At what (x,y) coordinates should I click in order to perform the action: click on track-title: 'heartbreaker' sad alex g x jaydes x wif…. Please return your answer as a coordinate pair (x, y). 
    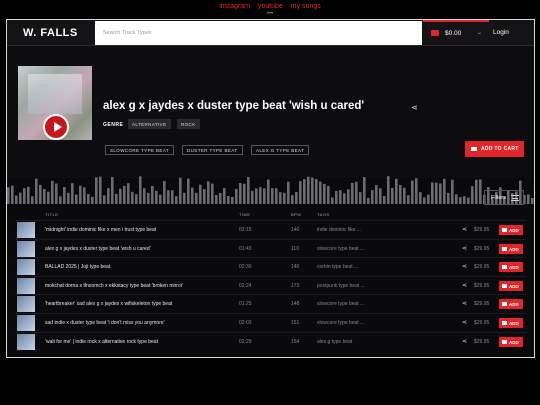
    Looking at the image, I should click on (108, 304).